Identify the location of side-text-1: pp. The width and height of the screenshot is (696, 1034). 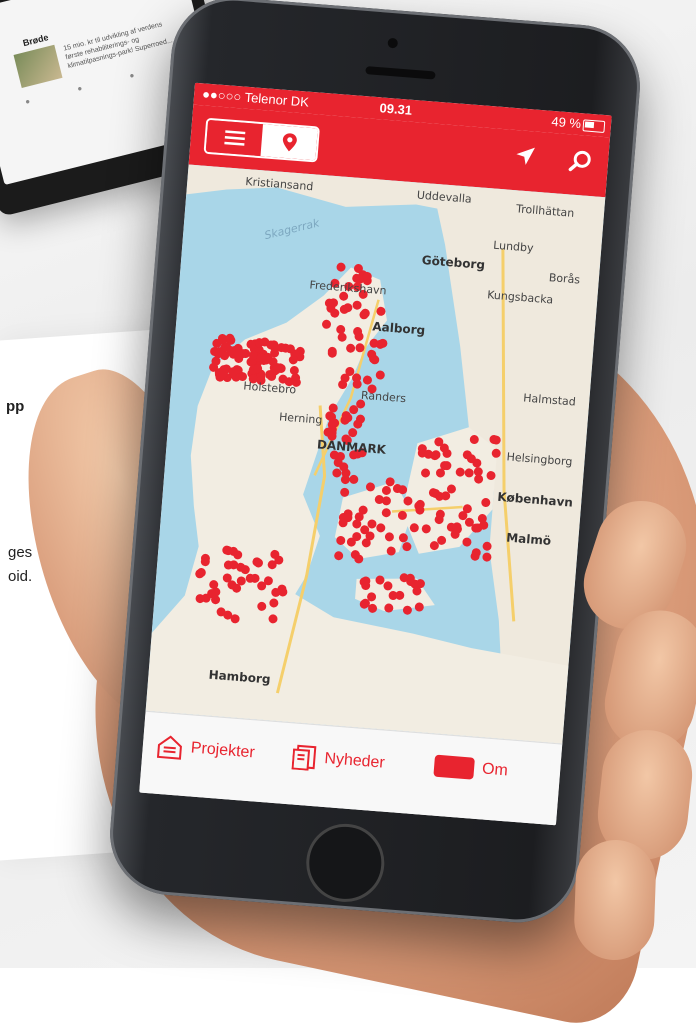
(15, 406).